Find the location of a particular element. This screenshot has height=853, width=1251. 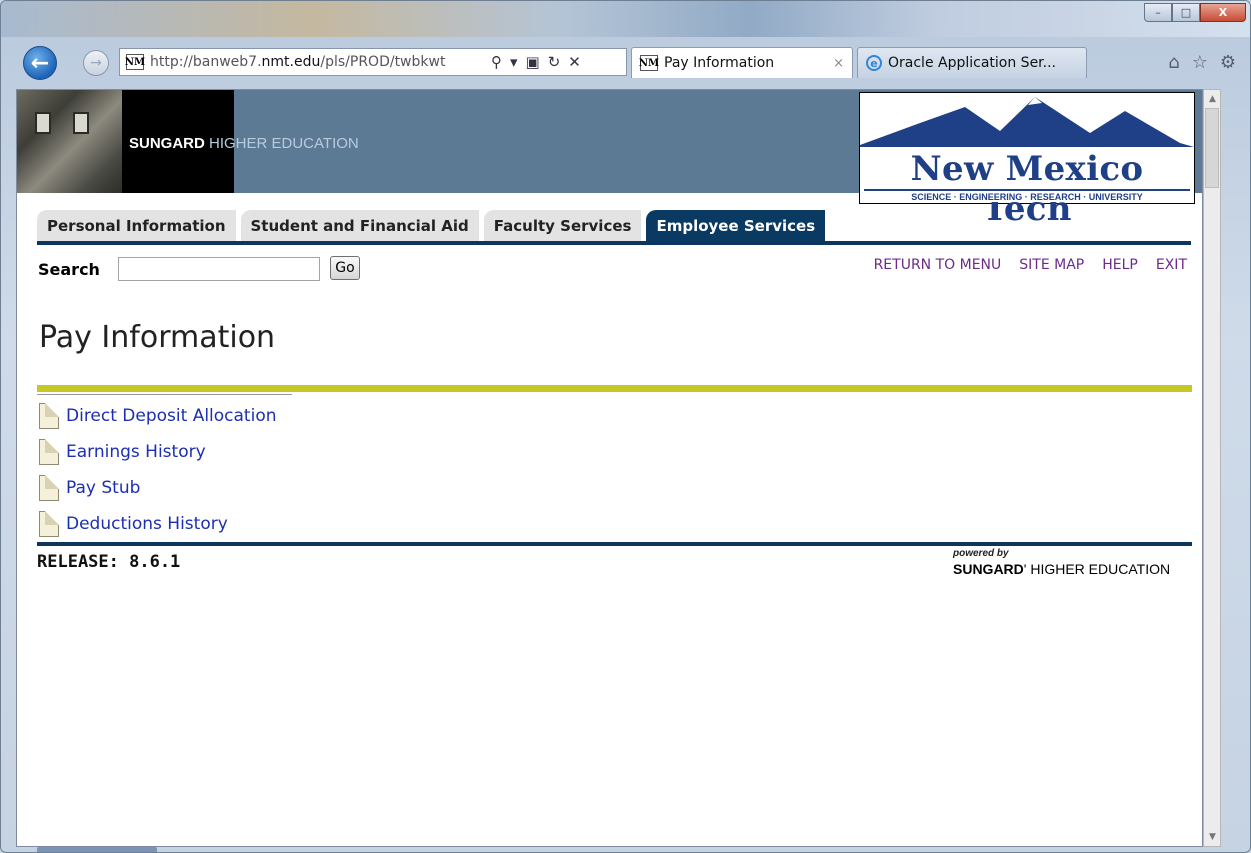

footer-divider is located at coordinates (614, 544).